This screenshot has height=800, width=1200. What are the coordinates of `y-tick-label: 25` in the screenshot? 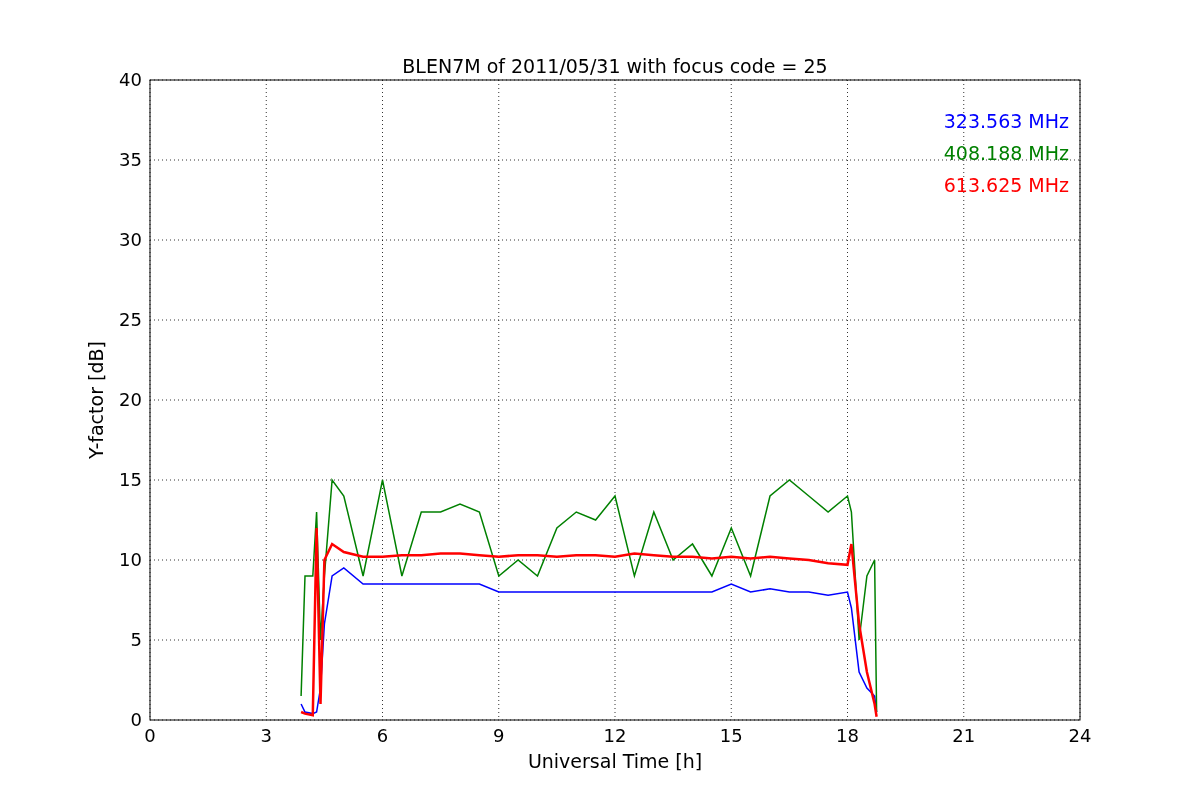 It's located at (130, 319).